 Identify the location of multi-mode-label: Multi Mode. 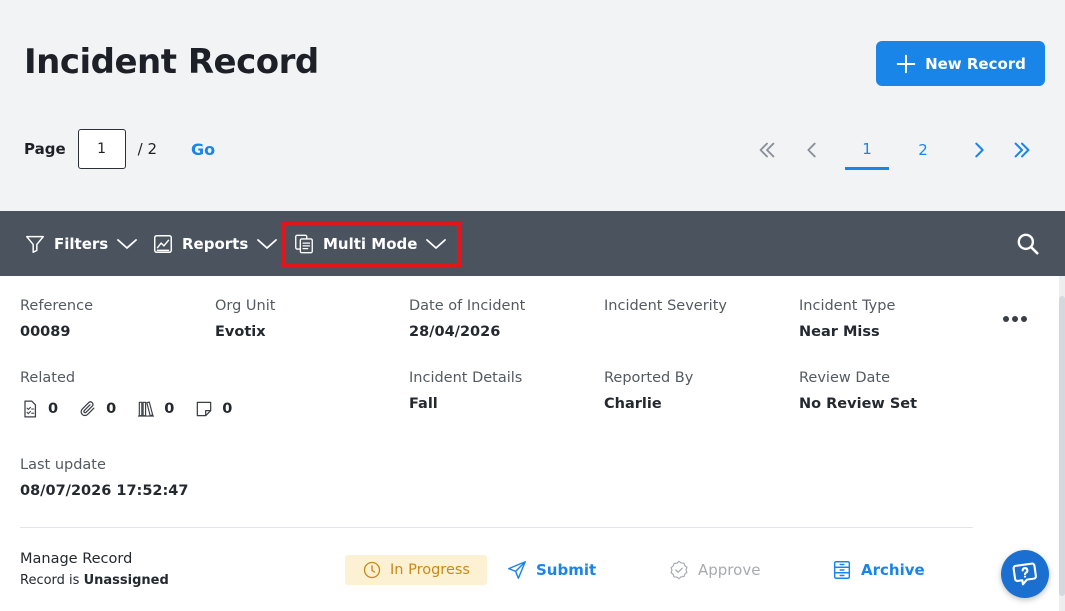
(370, 243).